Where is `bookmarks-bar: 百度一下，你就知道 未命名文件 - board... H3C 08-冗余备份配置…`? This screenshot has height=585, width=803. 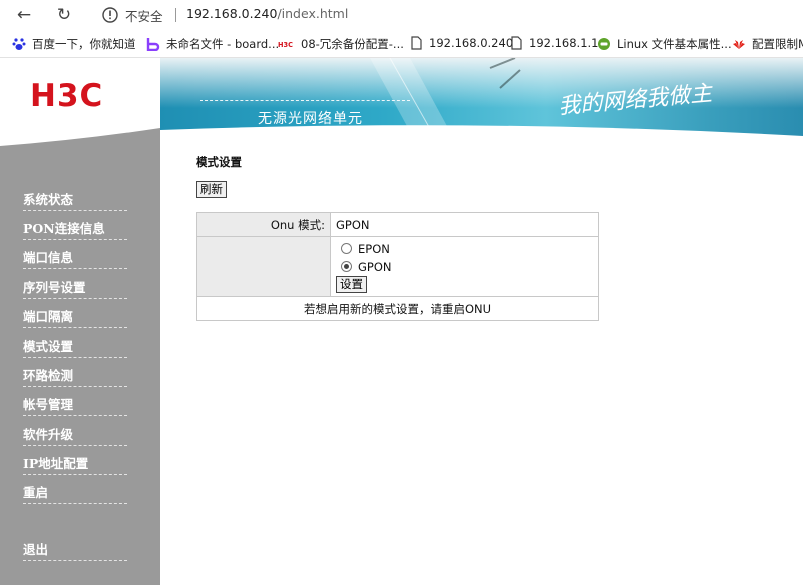 bookmarks-bar: 百度一下，你就知道 未命名文件 - board... H3C 08-冗余备份配置… is located at coordinates (401, 44).